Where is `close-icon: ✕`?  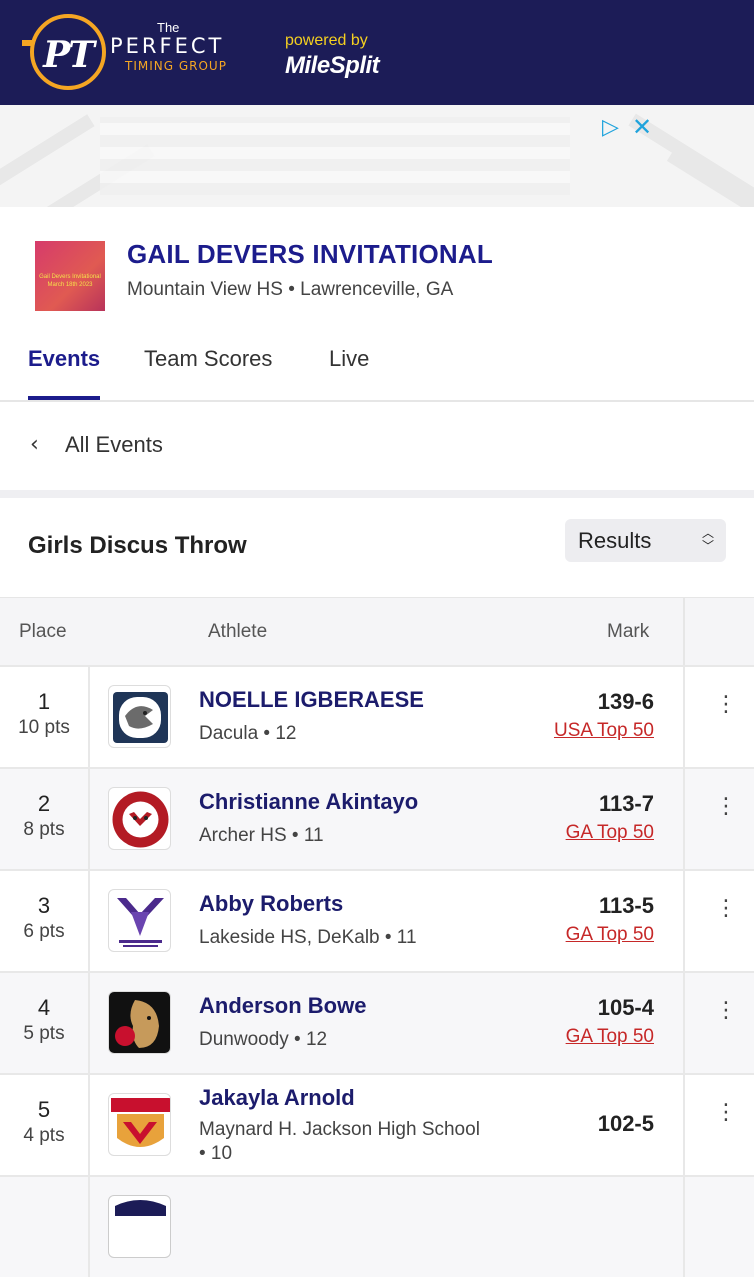 close-icon: ✕ is located at coordinates (642, 127).